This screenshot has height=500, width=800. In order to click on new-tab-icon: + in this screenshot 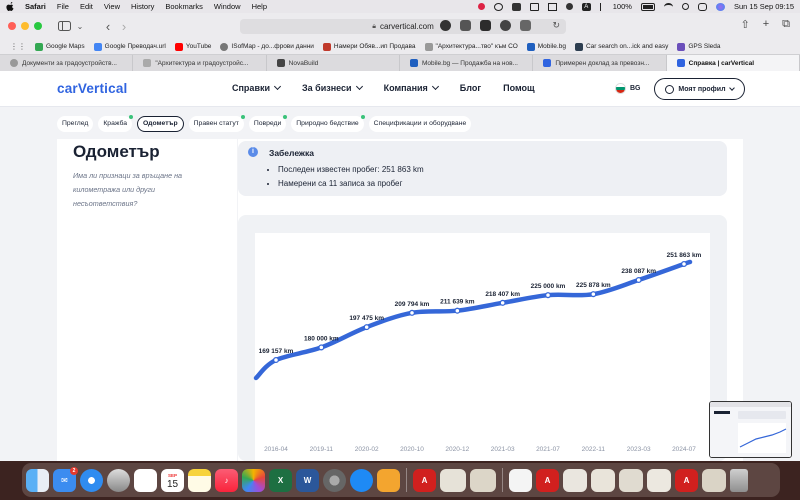, I will do `click(766, 24)`.